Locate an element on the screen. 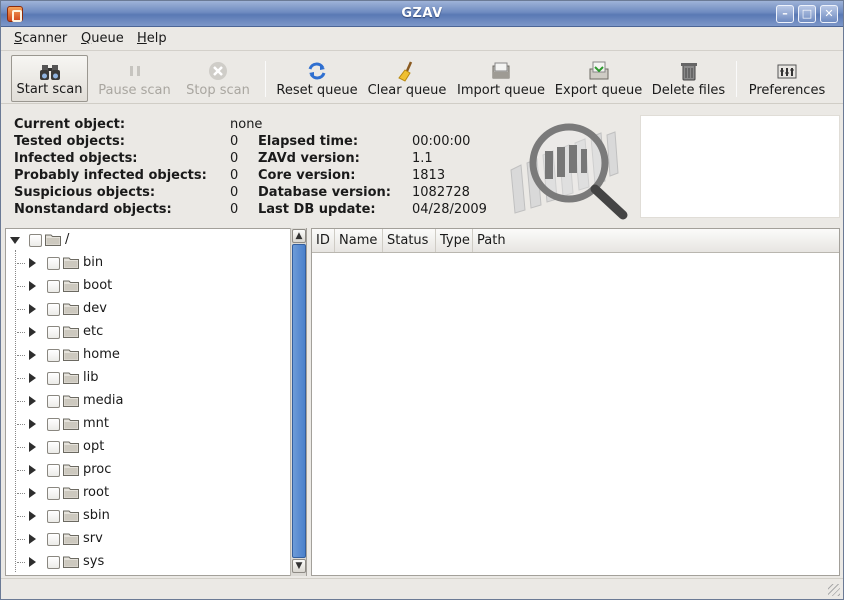  last-db-update-label: Last DB update: is located at coordinates (317, 209).